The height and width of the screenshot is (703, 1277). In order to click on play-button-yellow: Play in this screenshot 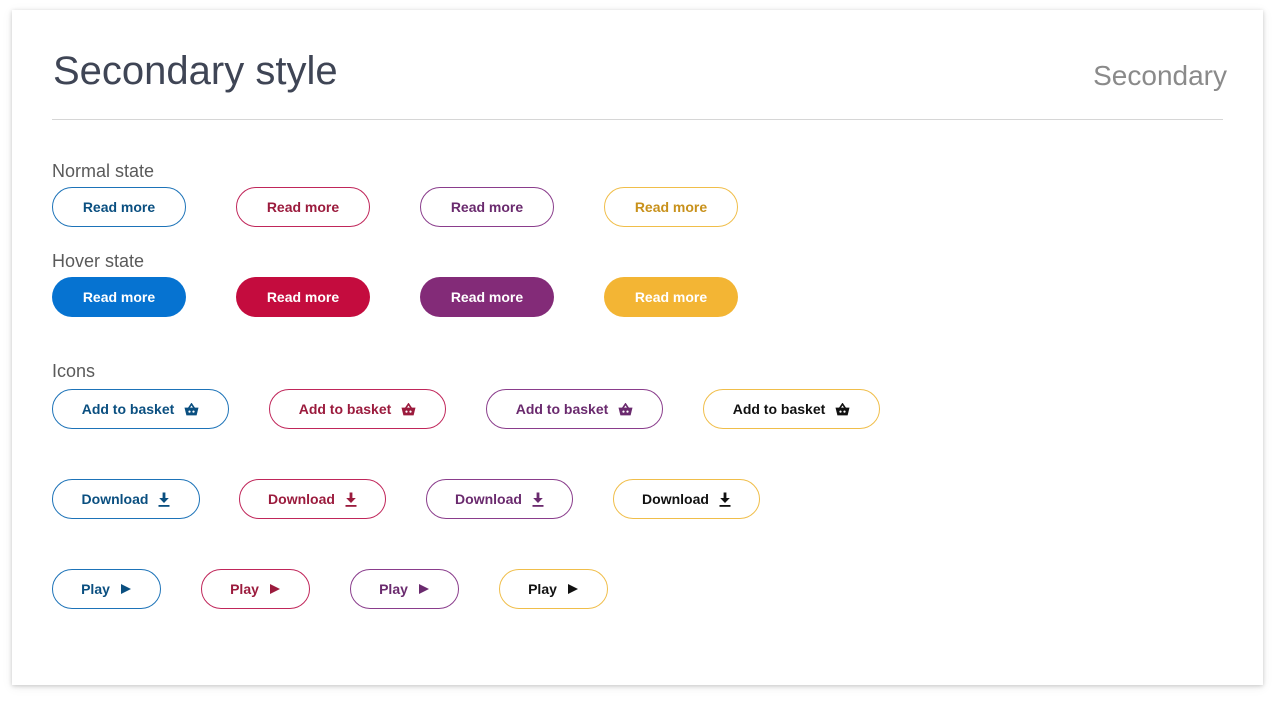, I will do `click(553, 589)`.